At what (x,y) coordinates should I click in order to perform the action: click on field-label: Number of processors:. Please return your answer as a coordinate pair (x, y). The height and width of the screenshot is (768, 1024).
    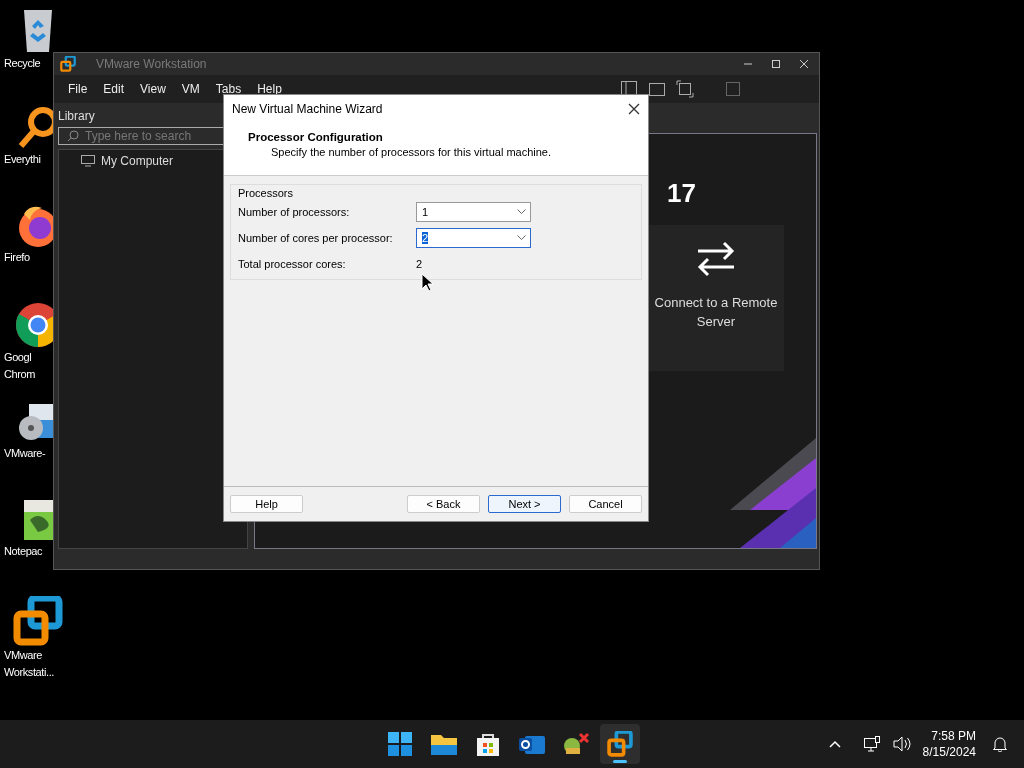
    Looking at the image, I should click on (294, 212).